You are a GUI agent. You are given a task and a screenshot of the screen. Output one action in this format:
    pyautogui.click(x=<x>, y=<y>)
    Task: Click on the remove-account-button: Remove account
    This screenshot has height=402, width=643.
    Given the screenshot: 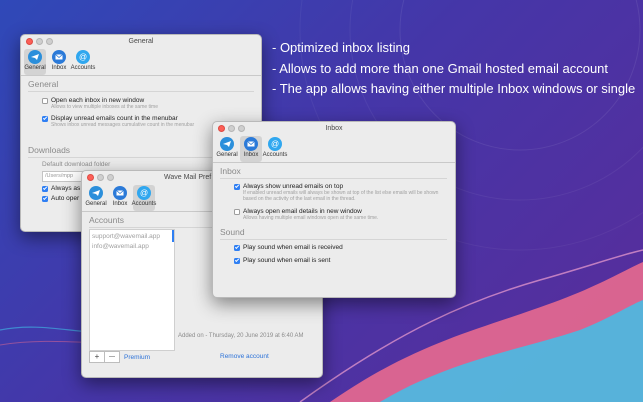 What is the action you would take?
    pyautogui.click(x=244, y=356)
    